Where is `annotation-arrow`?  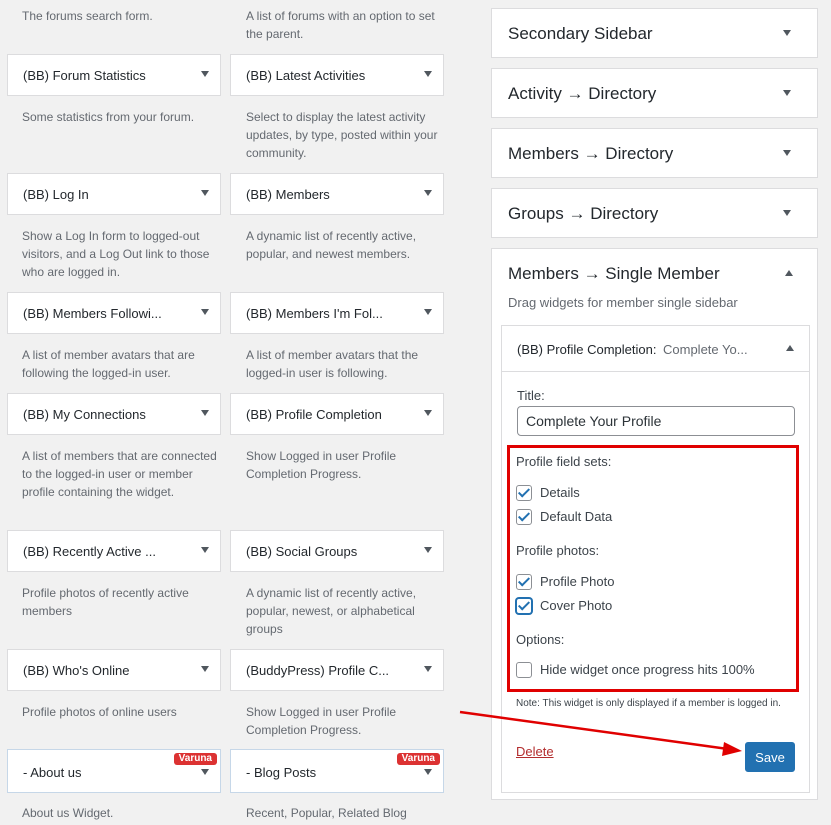
annotation-arrow is located at coordinates (600, 733).